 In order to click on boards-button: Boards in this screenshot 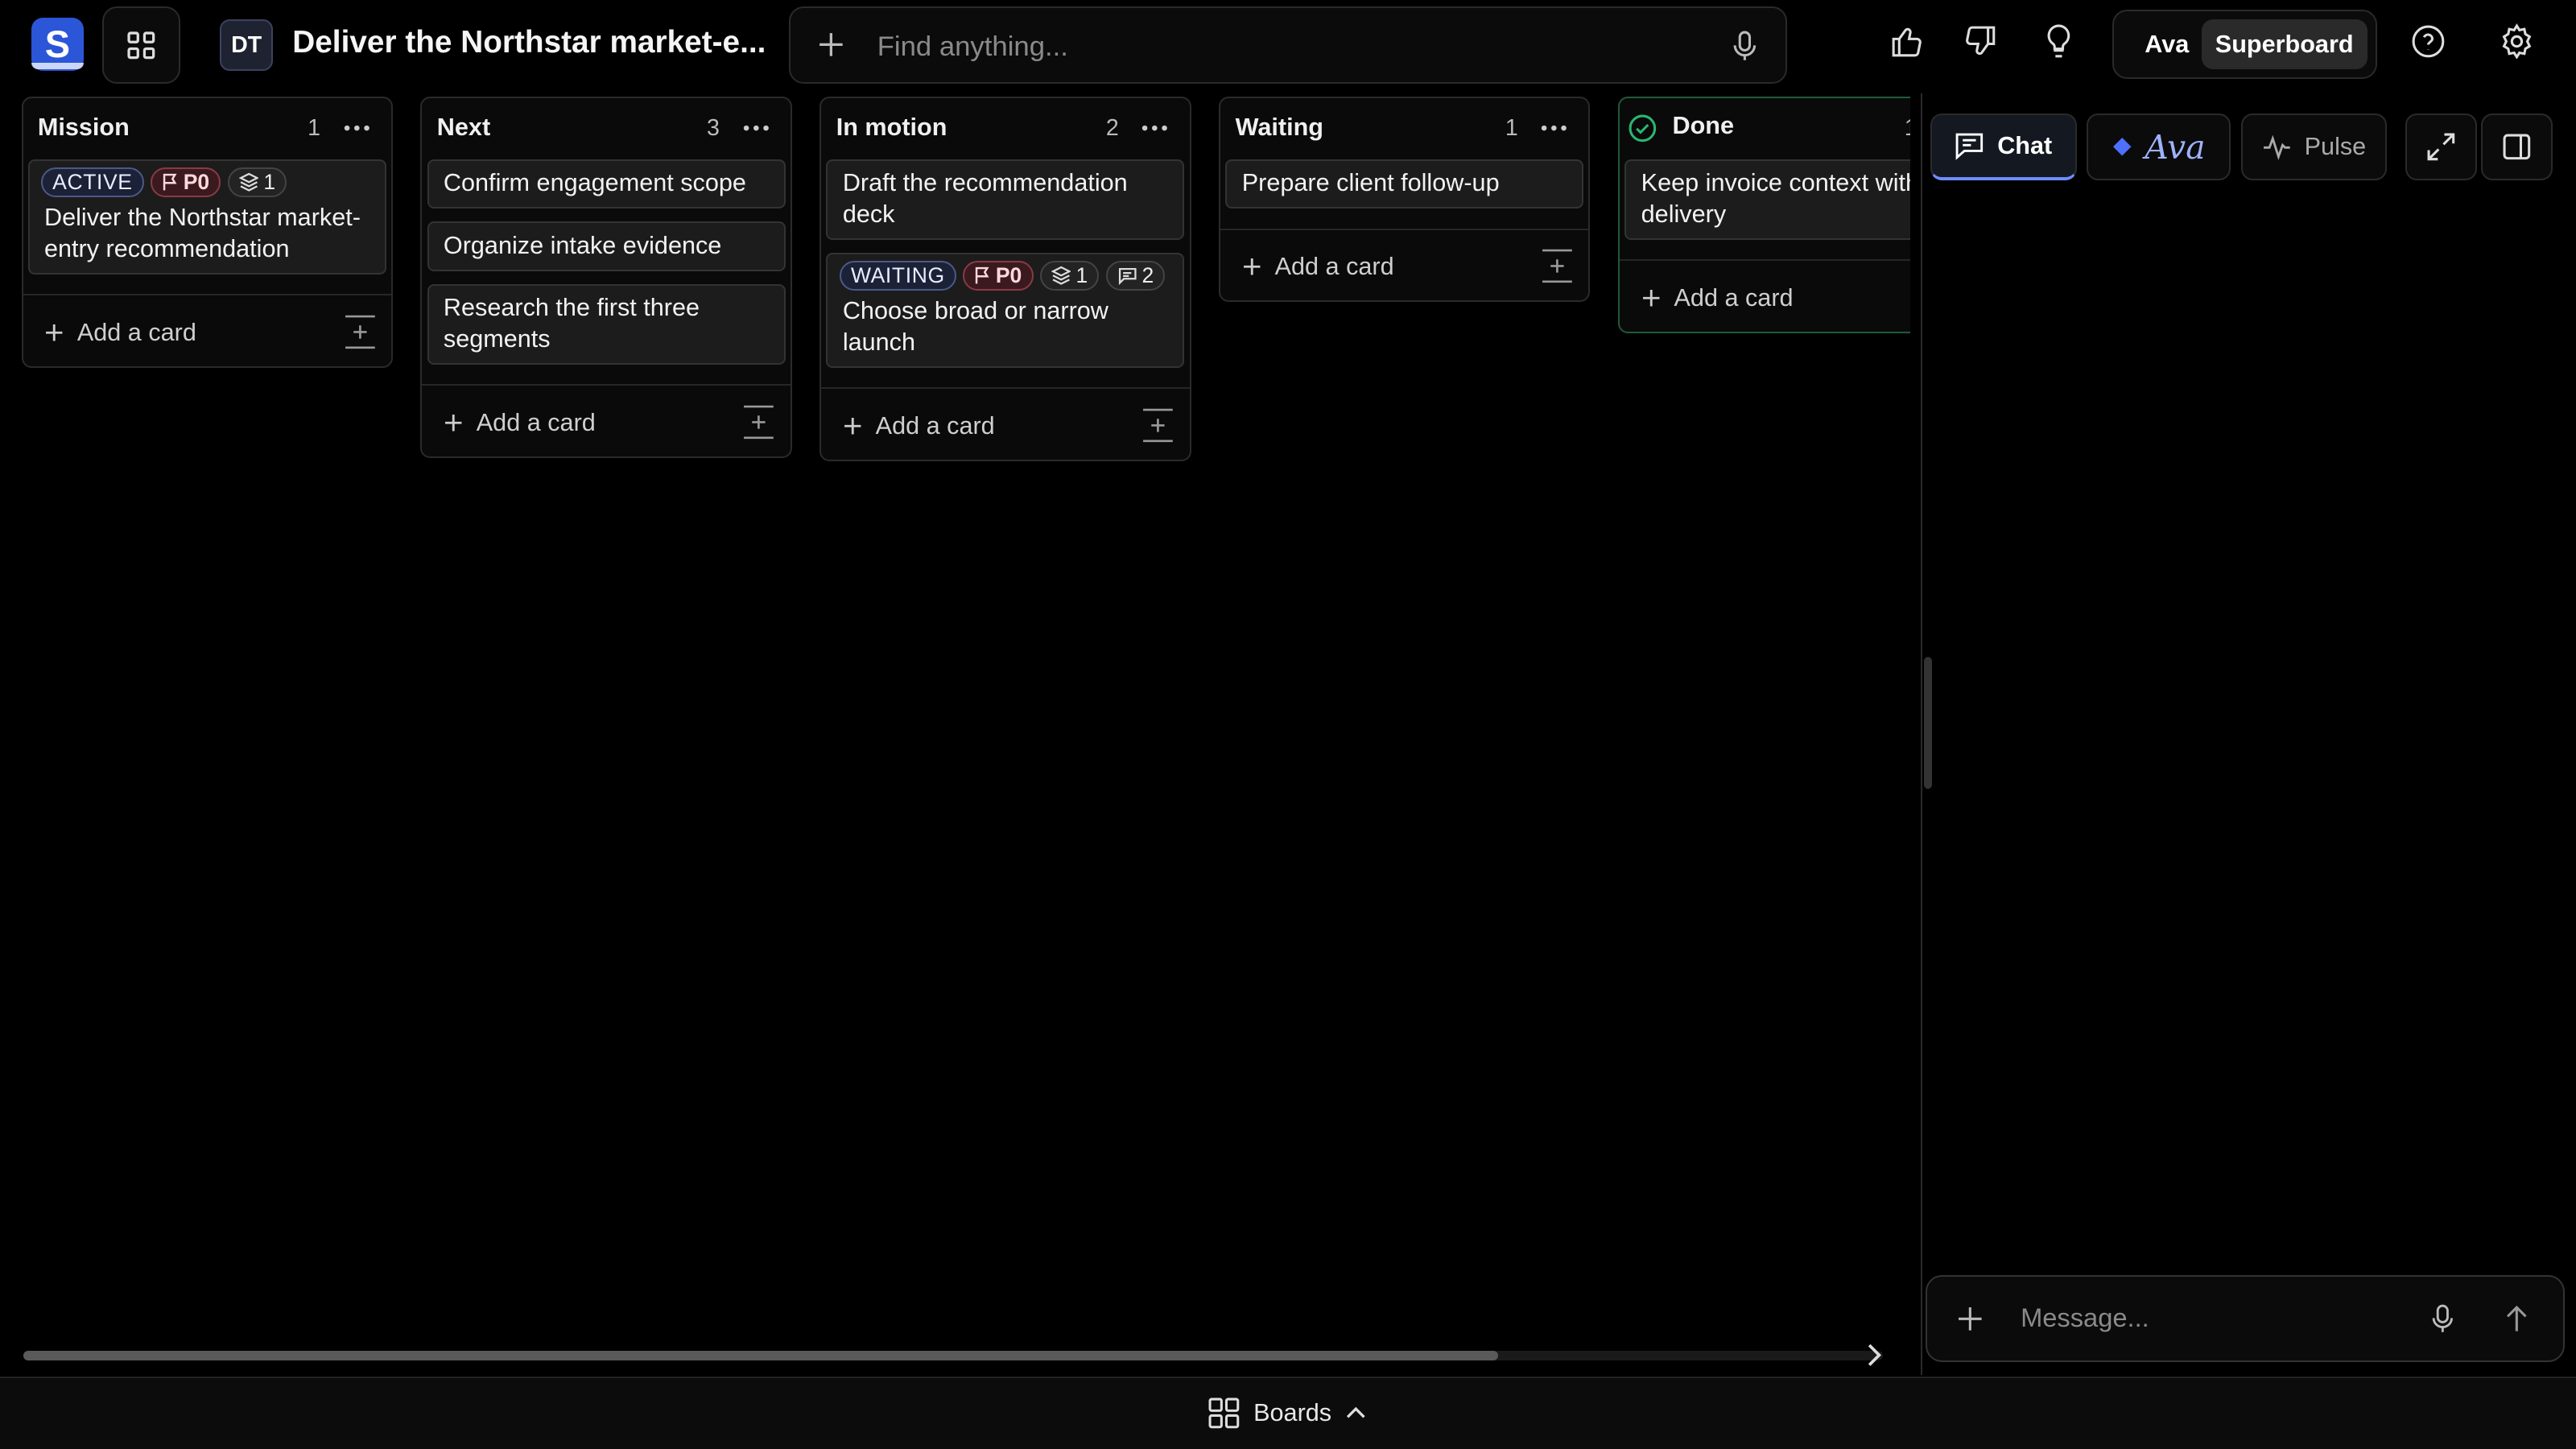, I will do `click(1288, 1413)`.